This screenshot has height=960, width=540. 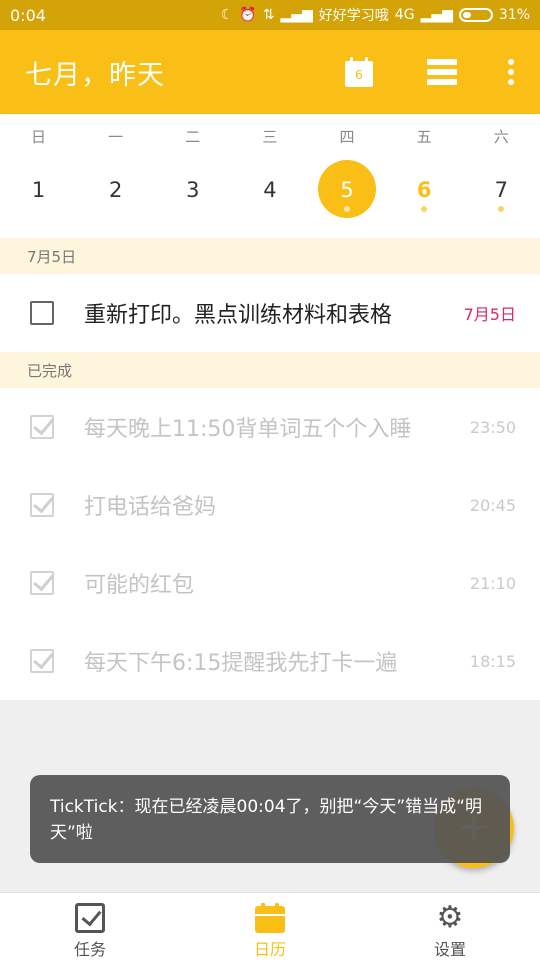 I want to click on weekday-label: 二, so click(x=193, y=137).